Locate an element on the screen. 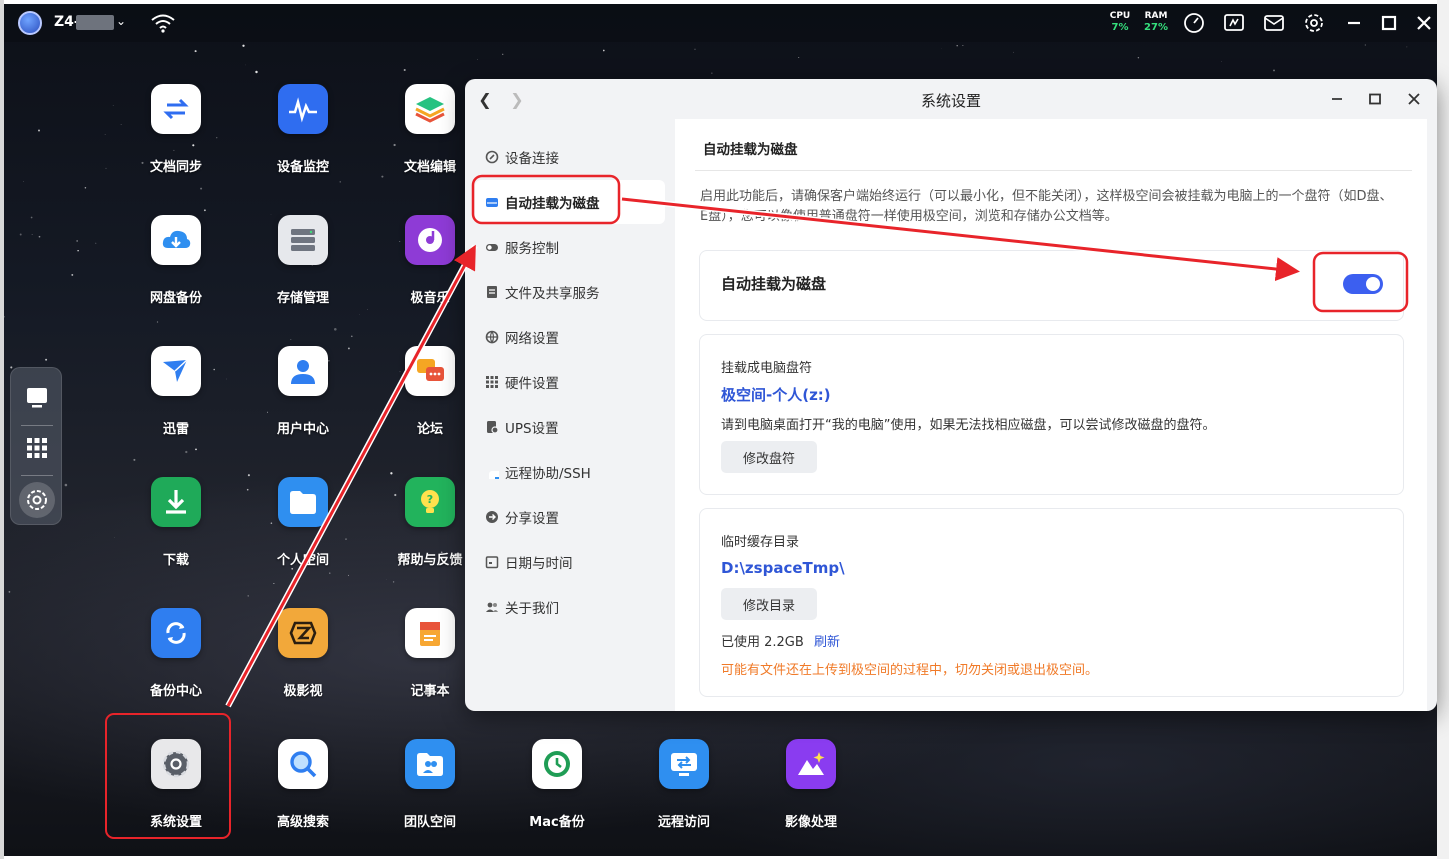  team-folder-icon is located at coordinates (430, 764).